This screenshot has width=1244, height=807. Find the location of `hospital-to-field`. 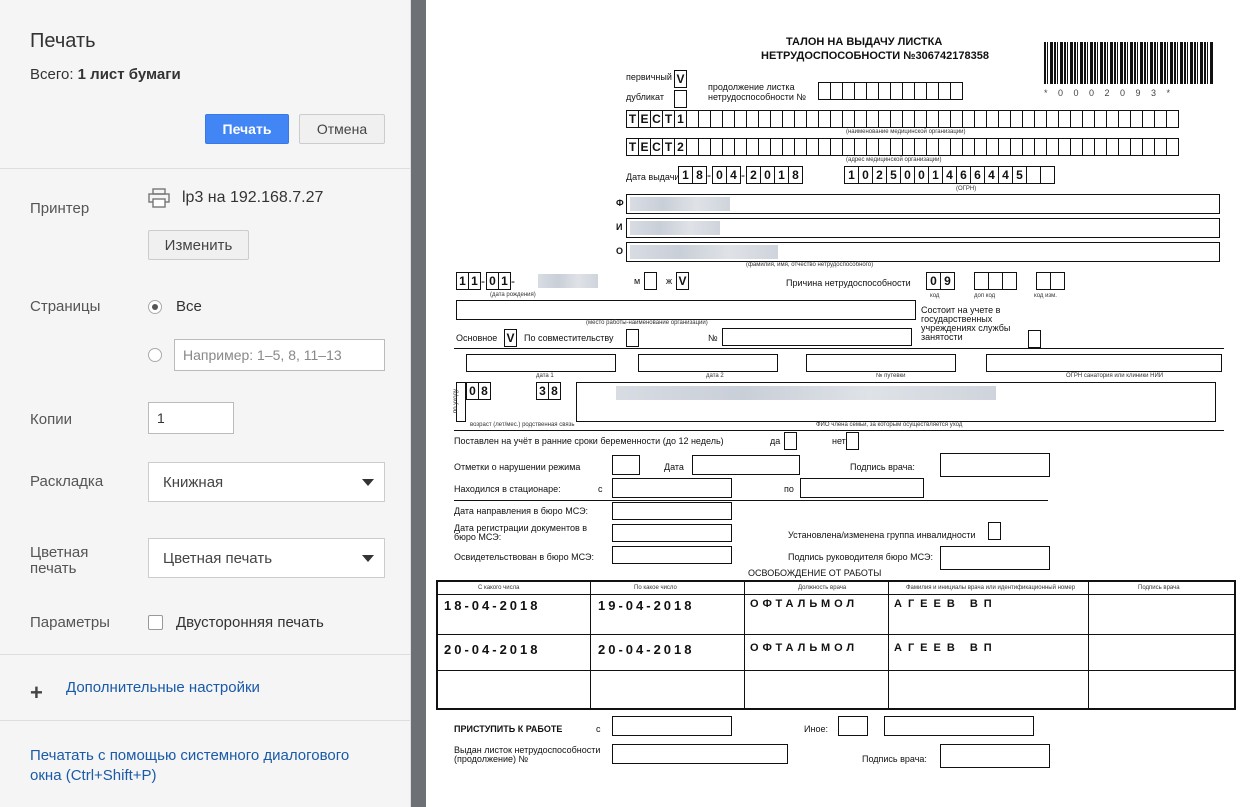

hospital-to-field is located at coordinates (862, 488).